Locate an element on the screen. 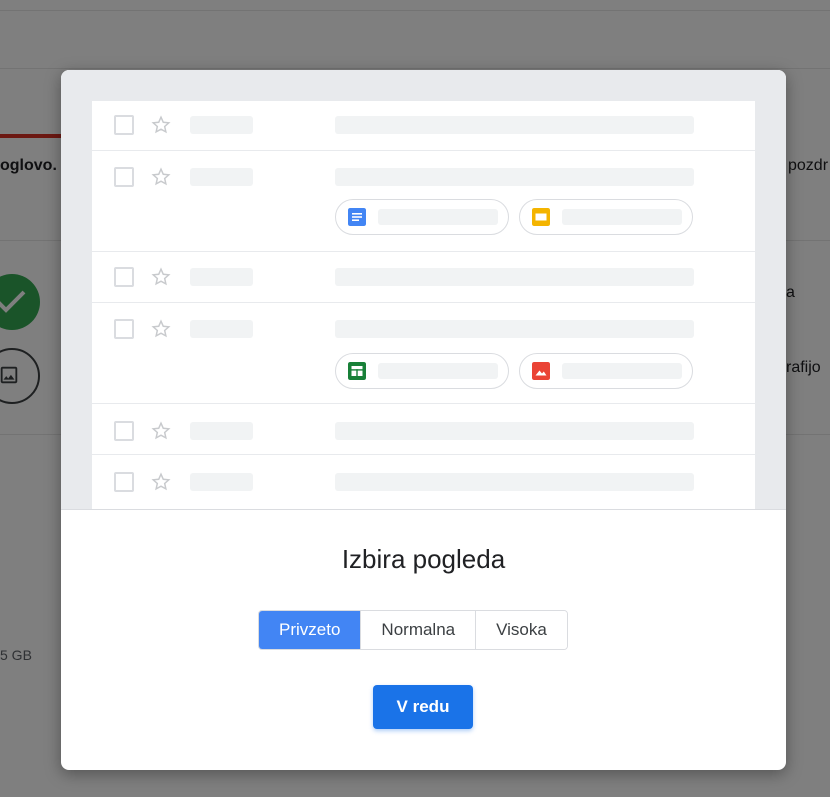 The image size is (830, 797). sheets-icon is located at coordinates (357, 371).